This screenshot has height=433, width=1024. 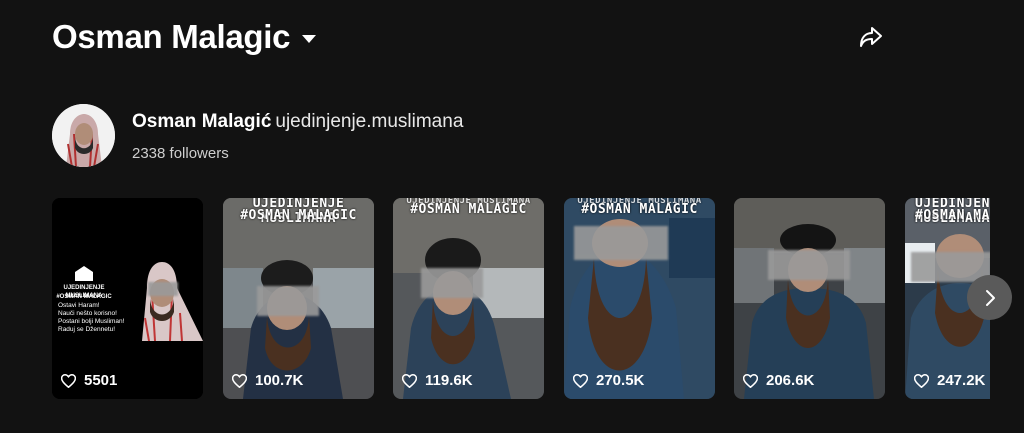 I want to click on profile-handle: ujedinjenje.muslimana, so click(x=369, y=121).